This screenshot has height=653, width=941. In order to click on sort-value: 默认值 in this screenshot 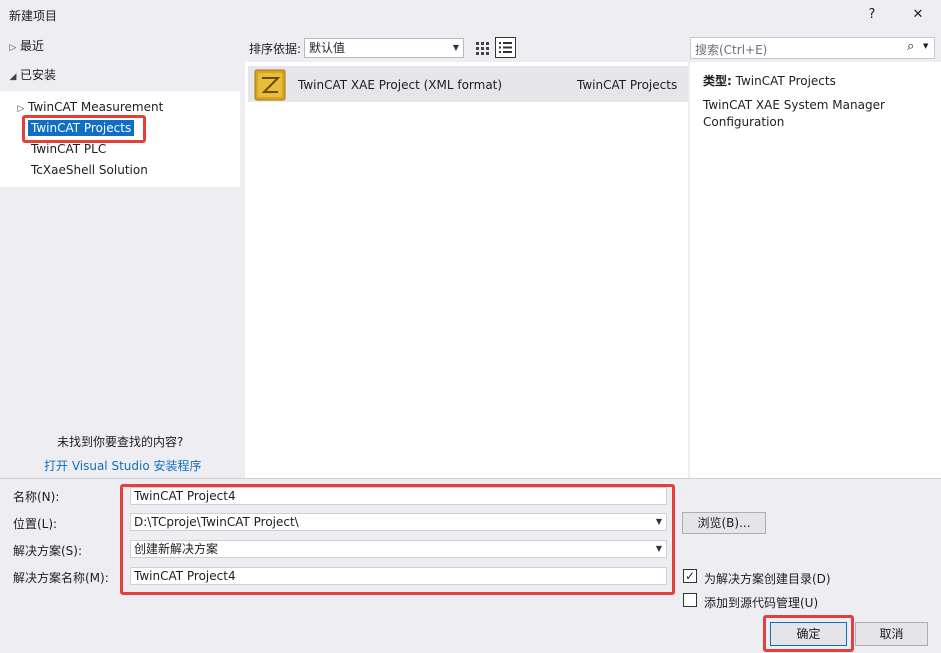, I will do `click(327, 48)`.